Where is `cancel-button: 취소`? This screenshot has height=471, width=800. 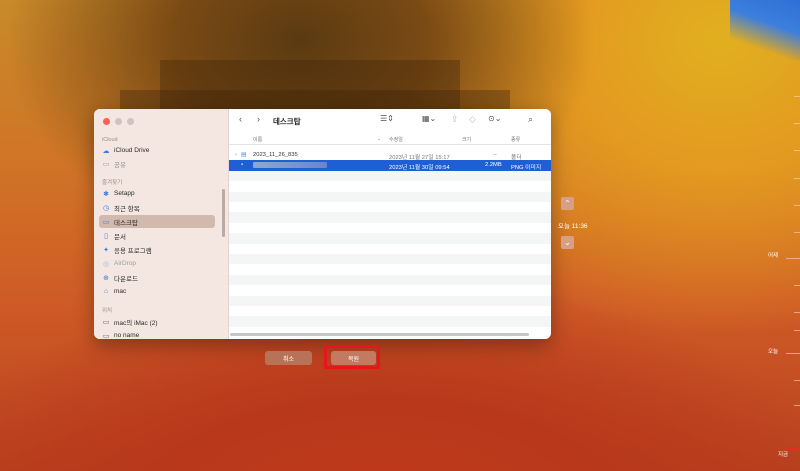 cancel-button: 취소 is located at coordinates (288, 358).